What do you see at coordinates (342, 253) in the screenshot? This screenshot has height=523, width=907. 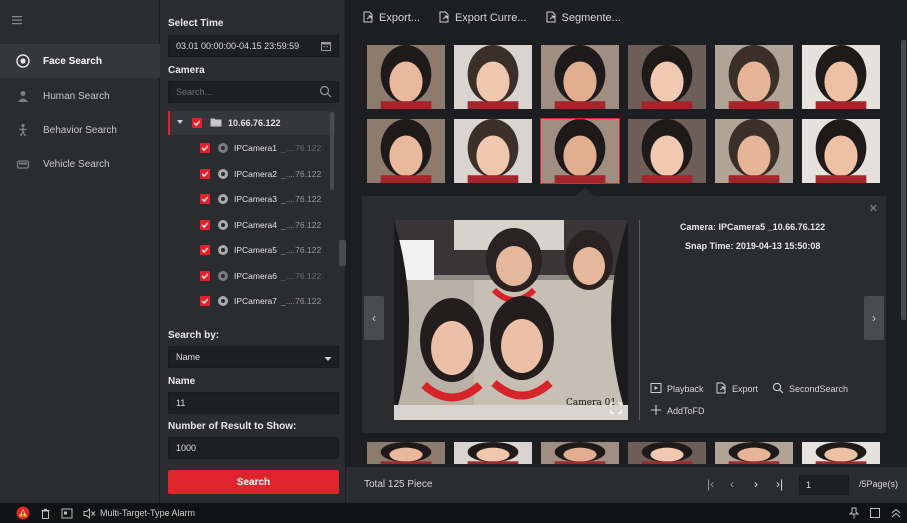 I see `panel-collapse-handle` at bounding box center [342, 253].